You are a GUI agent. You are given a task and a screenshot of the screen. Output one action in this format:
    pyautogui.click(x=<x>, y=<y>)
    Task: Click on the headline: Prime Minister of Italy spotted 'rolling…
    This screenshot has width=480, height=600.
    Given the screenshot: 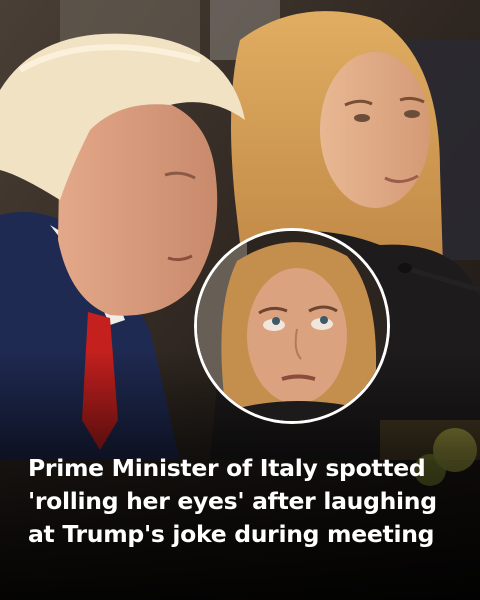 What is the action you would take?
    pyautogui.click(x=244, y=501)
    